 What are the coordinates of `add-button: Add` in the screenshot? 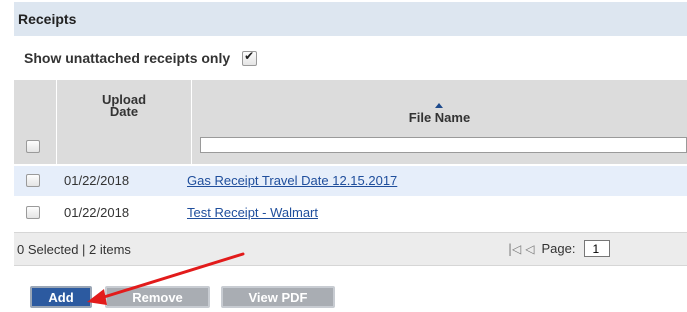 It's located at (61, 297).